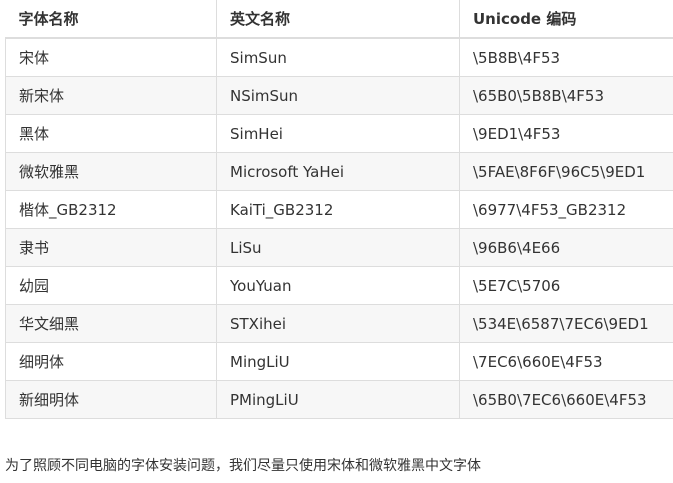  I want to click on table-row: 幼园 YouYuan \5E7C\5706, so click(339, 285).